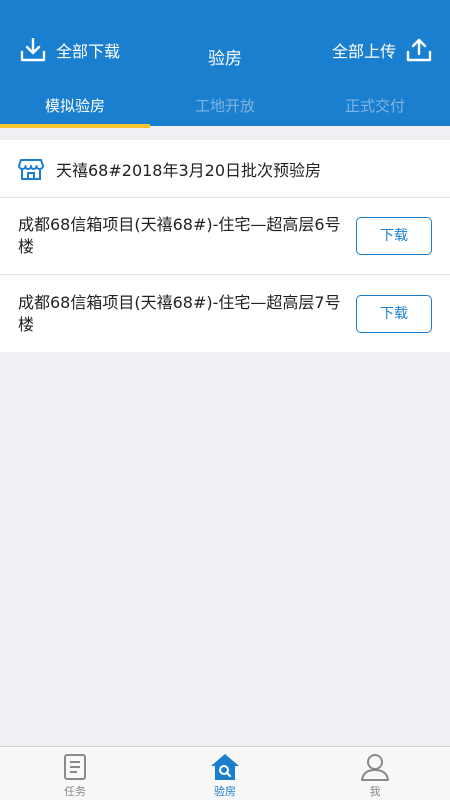  I want to click on bottom-nav: 任务 验房 我, so click(225, 773).